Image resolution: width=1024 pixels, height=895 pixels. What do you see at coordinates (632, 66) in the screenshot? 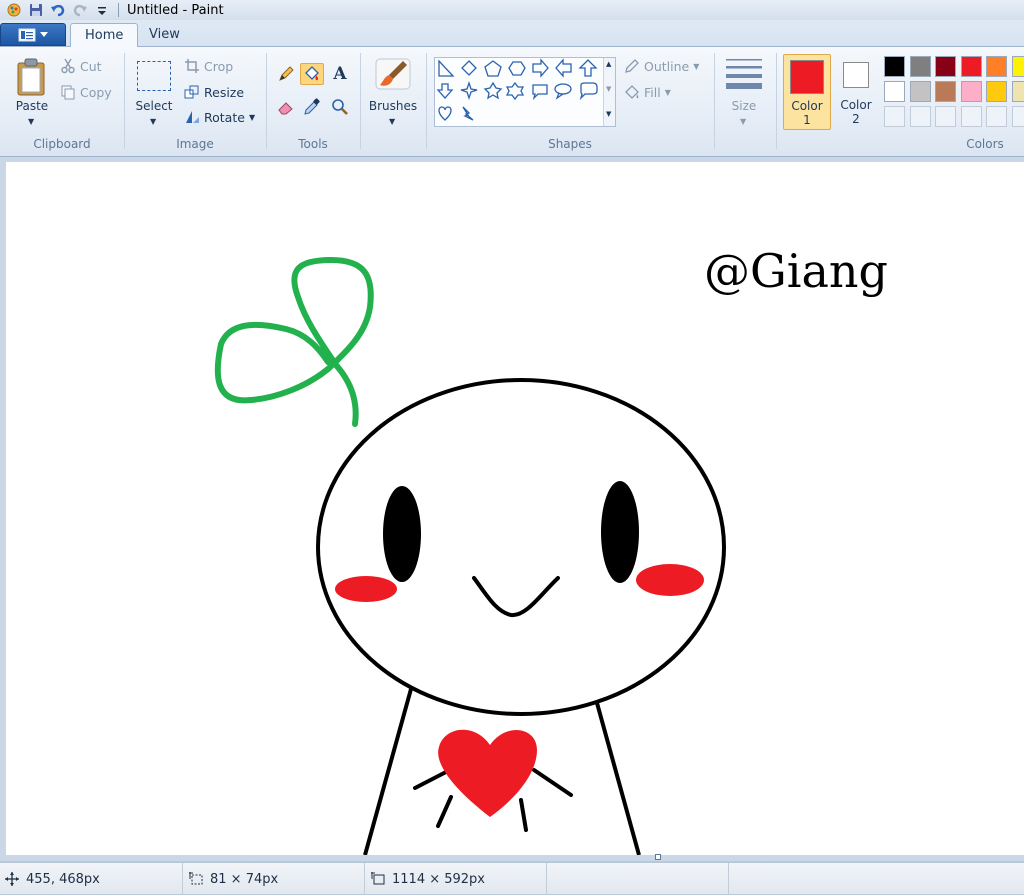
I see `outline-pen-icon` at bounding box center [632, 66].